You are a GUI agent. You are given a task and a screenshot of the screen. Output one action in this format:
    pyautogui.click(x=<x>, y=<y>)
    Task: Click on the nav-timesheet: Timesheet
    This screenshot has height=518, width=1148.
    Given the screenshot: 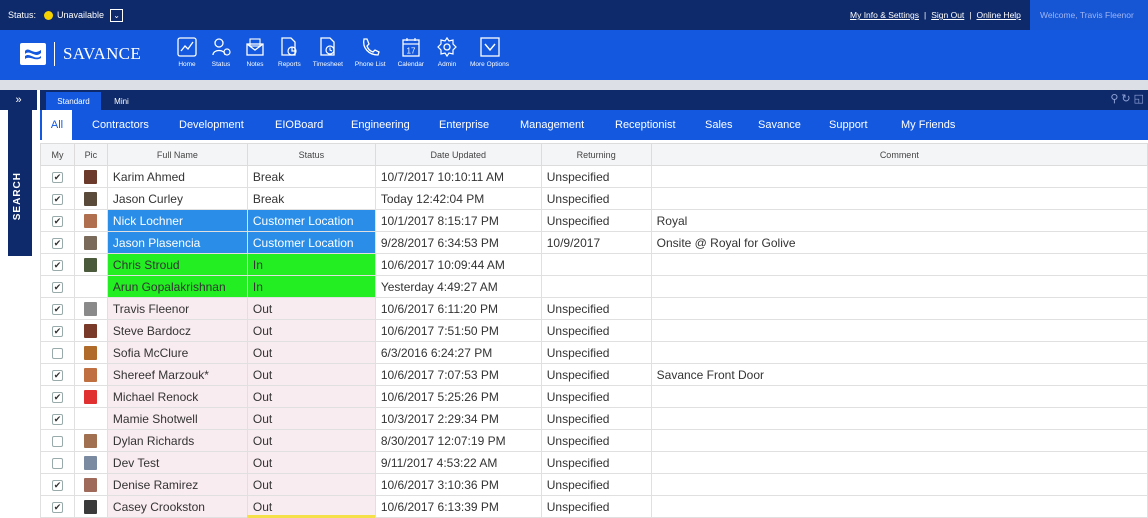 What is the action you would take?
    pyautogui.click(x=328, y=52)
    